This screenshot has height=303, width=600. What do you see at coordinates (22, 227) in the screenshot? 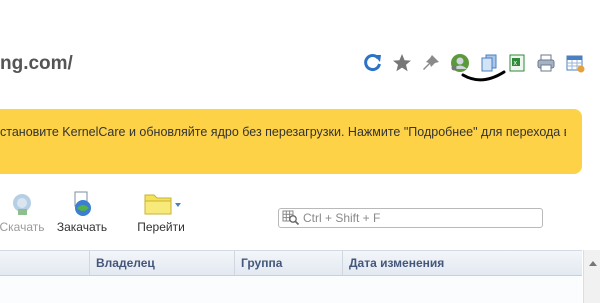
I see `download-label: Скачать` at bounding box center [22, 227].